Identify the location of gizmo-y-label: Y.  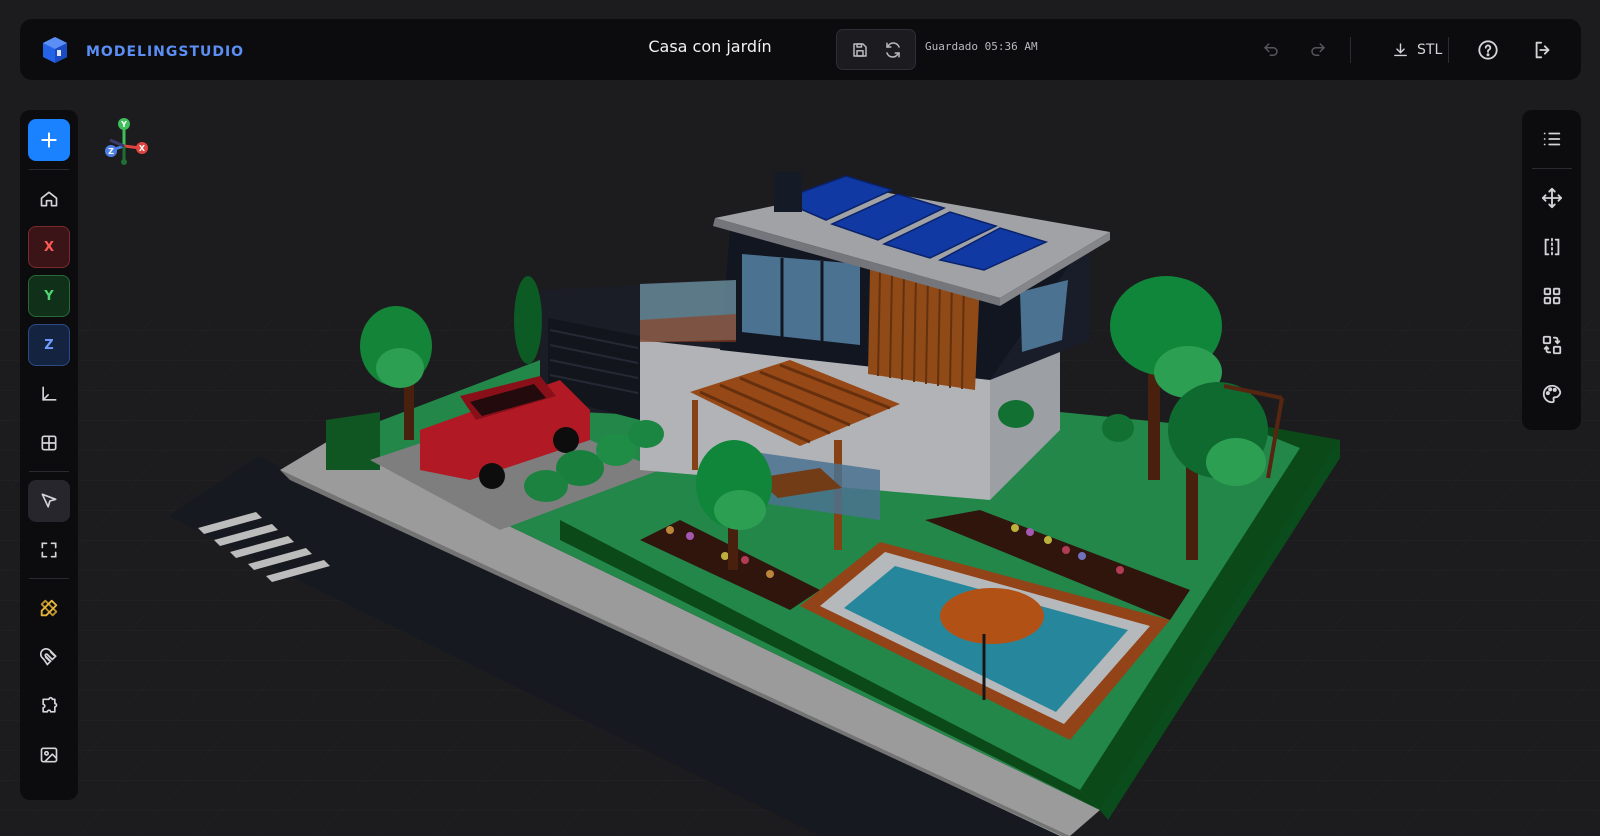
(123, 124).